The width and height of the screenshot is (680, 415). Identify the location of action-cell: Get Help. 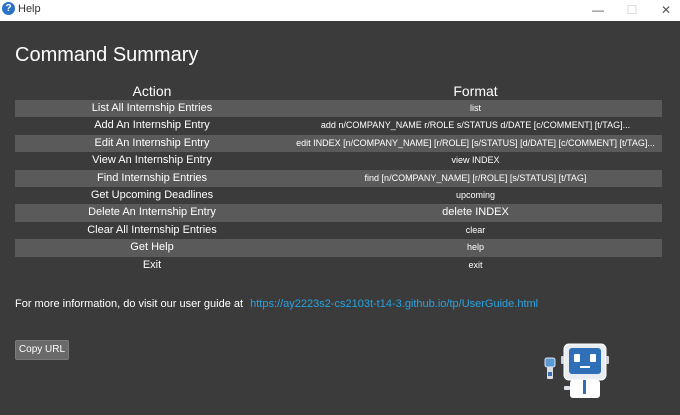
(152, 247).